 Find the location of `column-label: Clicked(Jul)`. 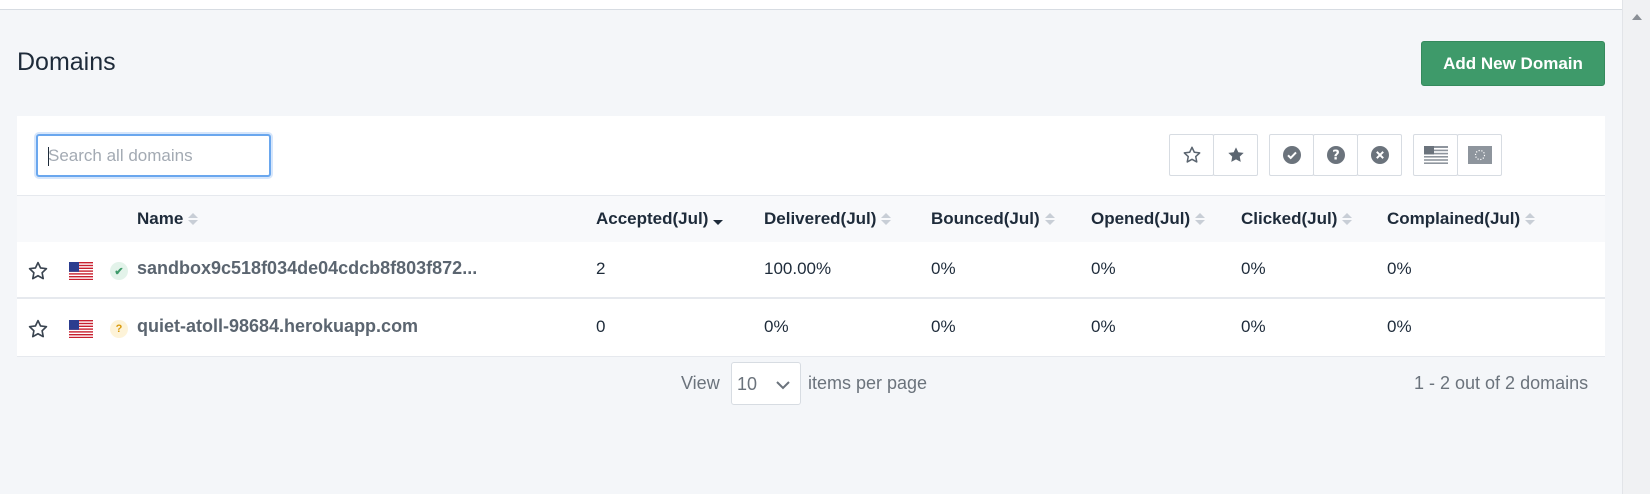

column-label: Clicked(Jul) is located at coordinates (1289, 218).